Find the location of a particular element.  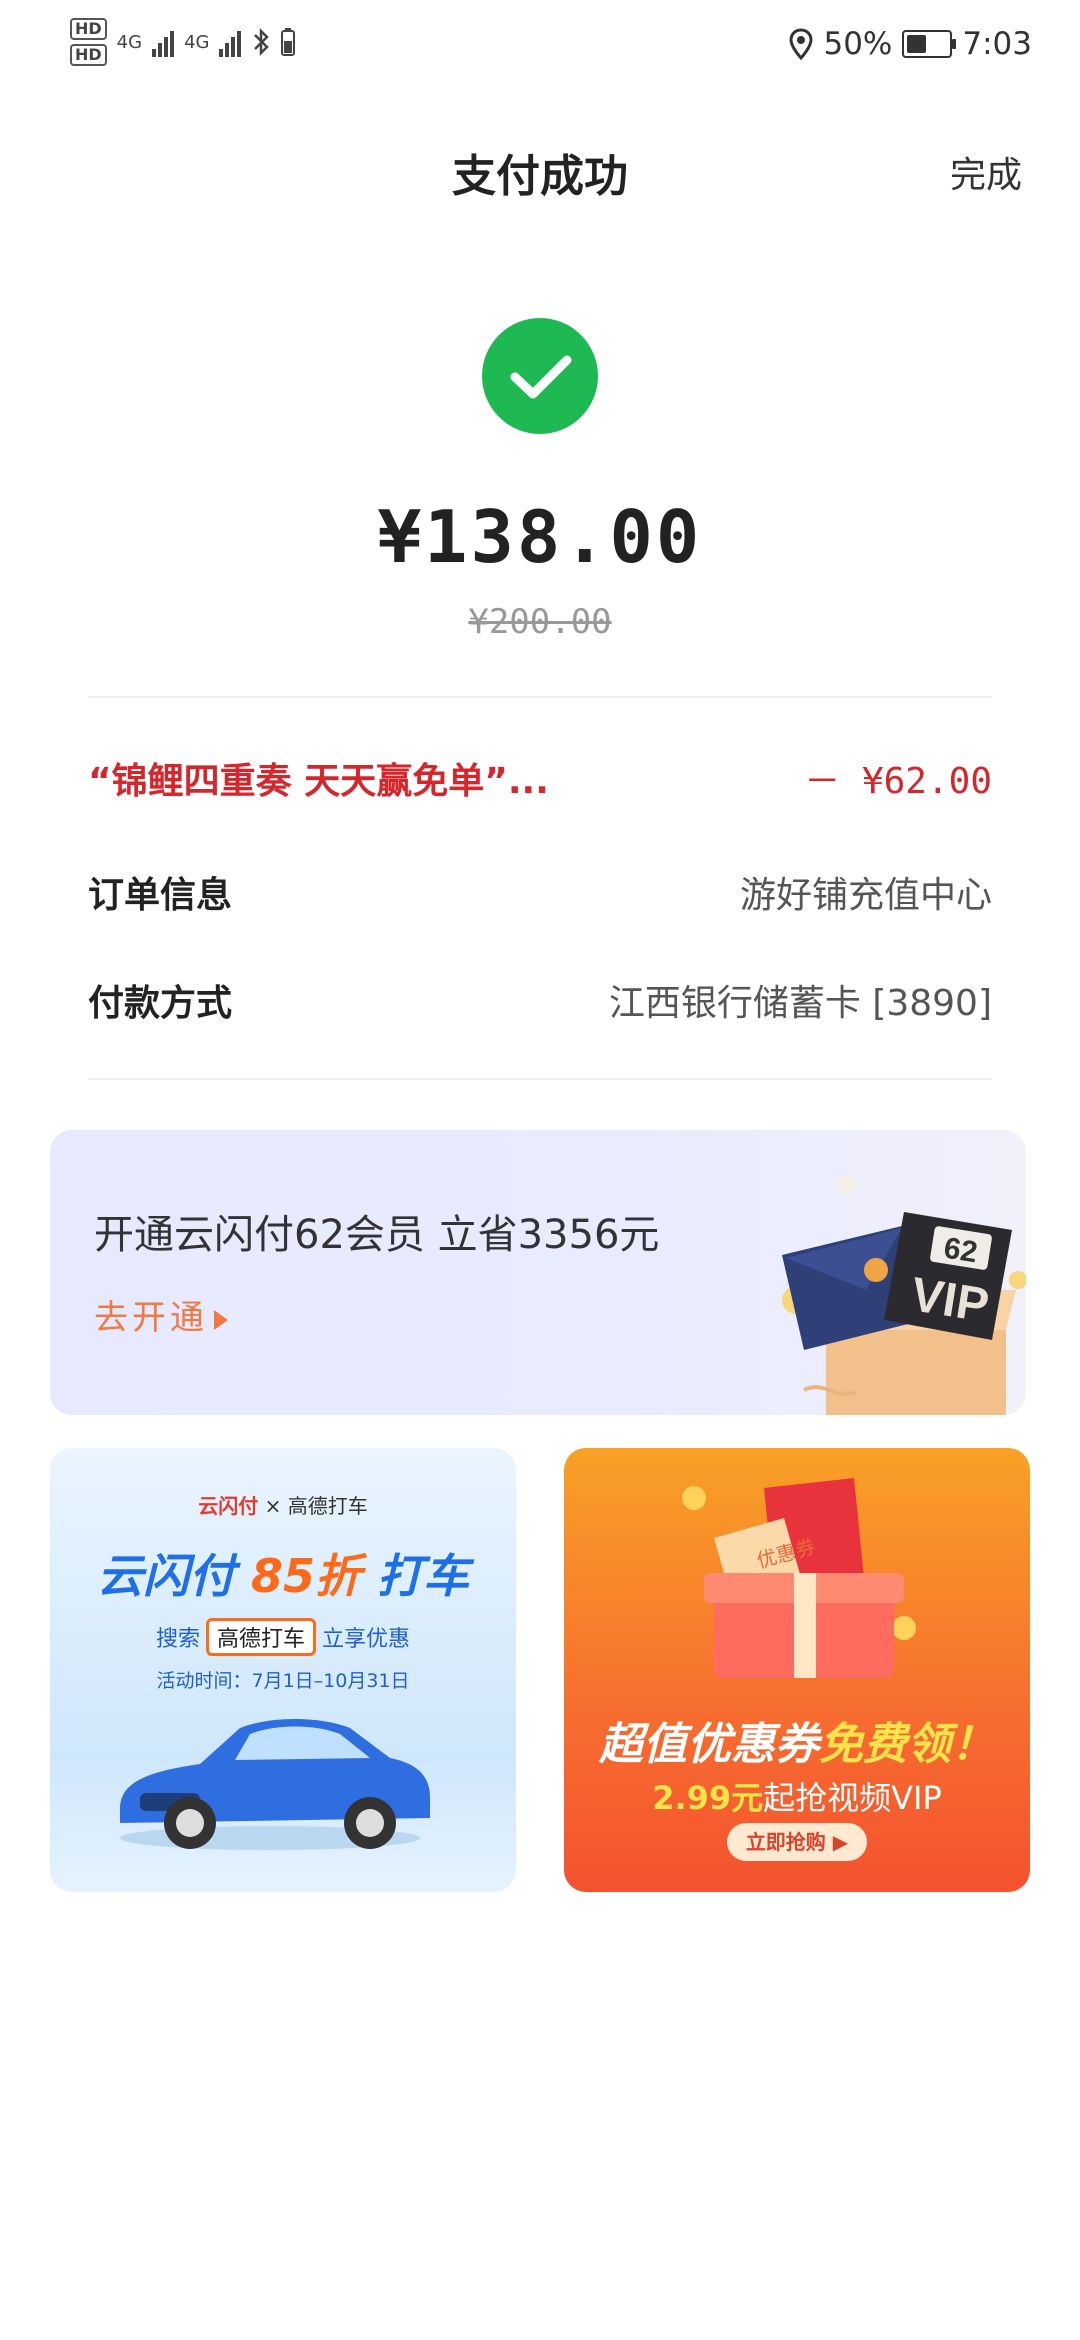

coupon-ad-card: 优惠券 超值优惠券免费领！ 2.99元起抢视频VIP 立即抢购 ▶ is located at coordinates (797, 1670).